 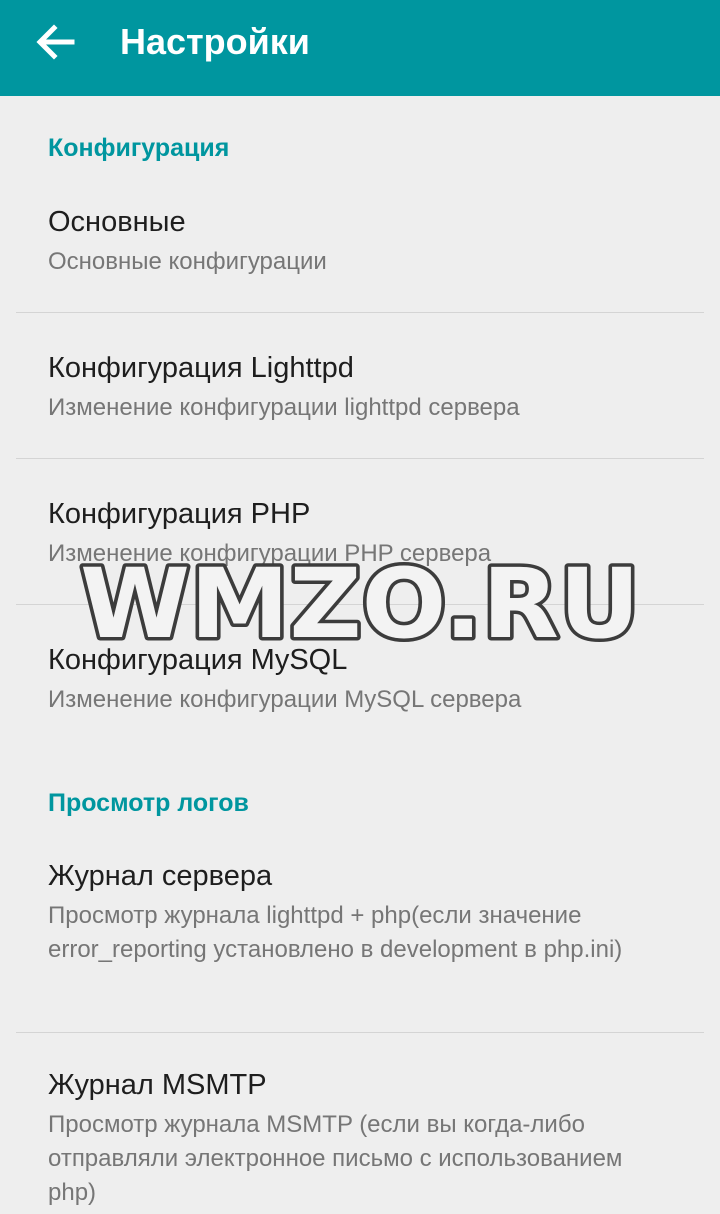 I want to click on pref-summary: Изменение конфигурации PHP сервера, so click(x=270, y=553).